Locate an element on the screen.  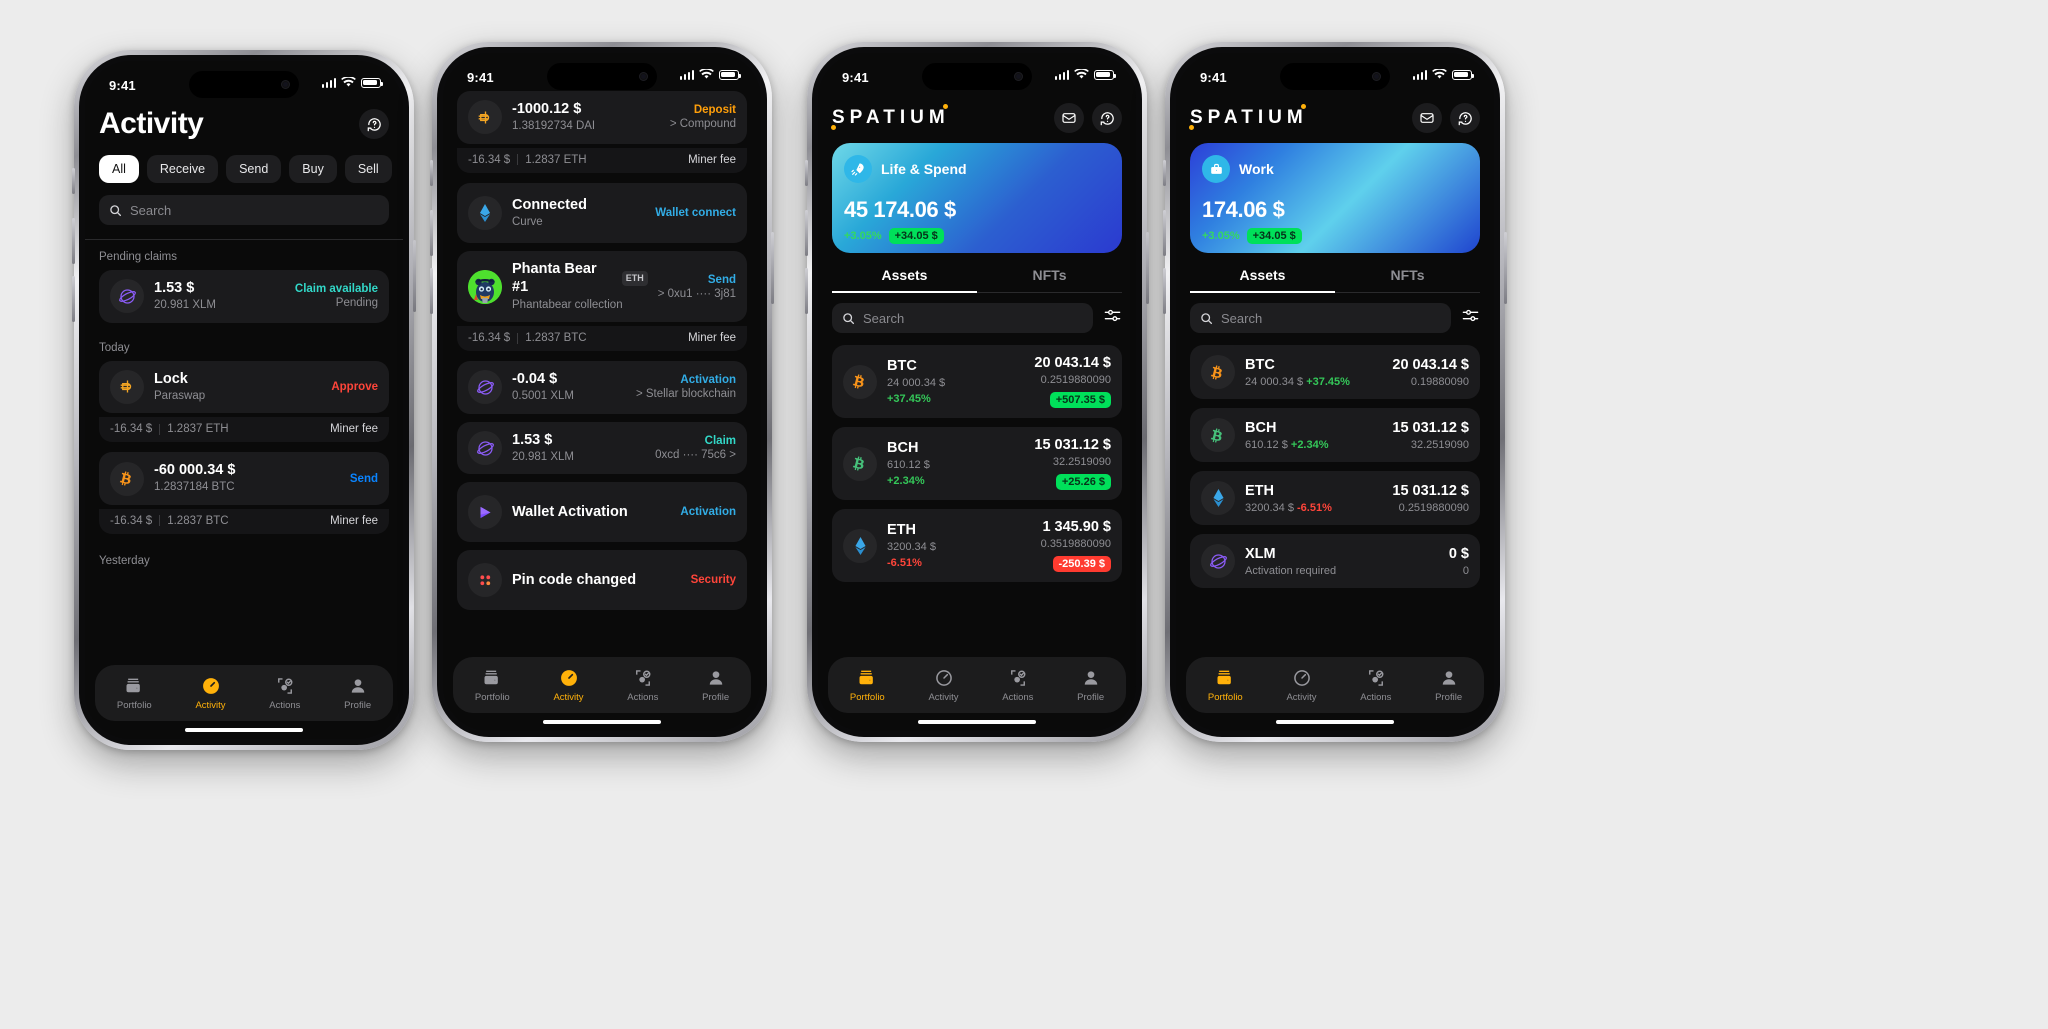
list-item: 1.53 $ 20.981 XLM Claim 0xcd ···· 75c6 > is located at coordinates (602, 448).